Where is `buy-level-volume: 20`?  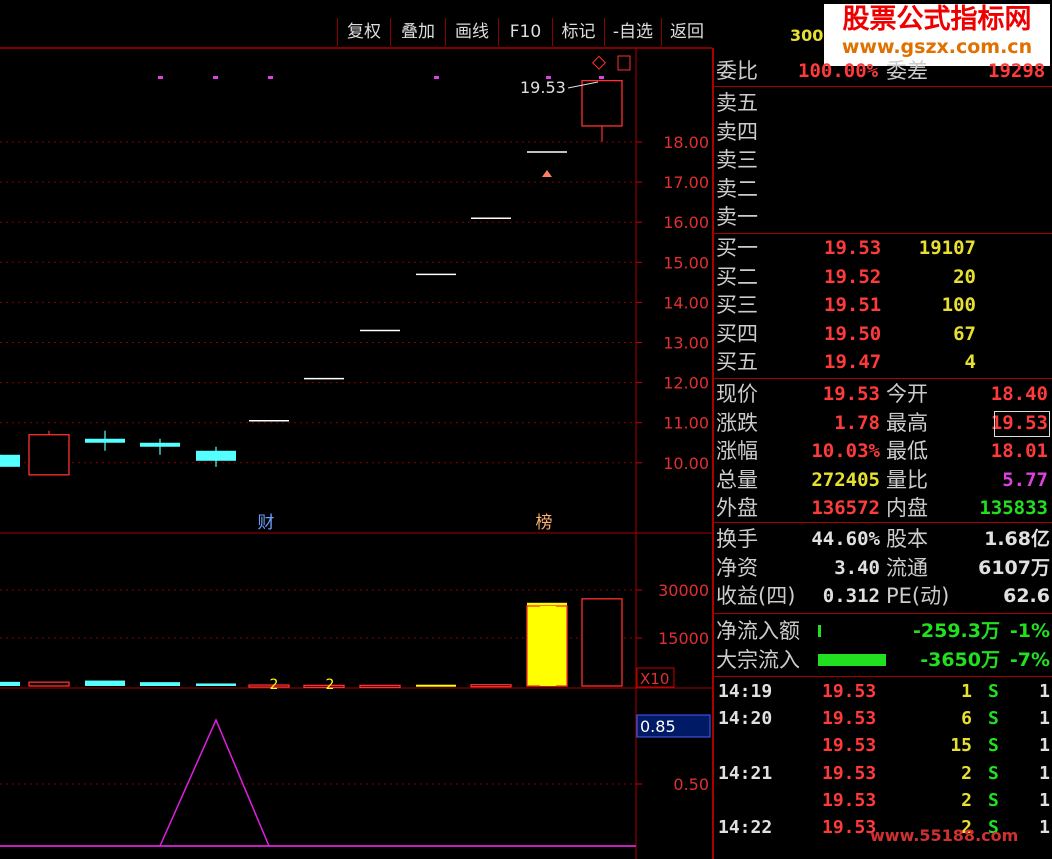 buy-level-volume: 20 is located at coordinates (964, 276).